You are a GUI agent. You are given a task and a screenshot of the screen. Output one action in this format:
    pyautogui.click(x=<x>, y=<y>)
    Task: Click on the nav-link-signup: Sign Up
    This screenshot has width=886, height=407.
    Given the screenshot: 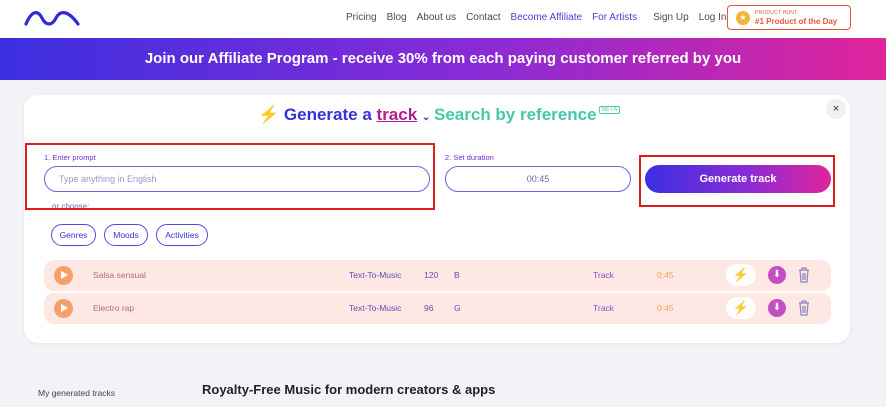 What is the action you would take?
    pyautogui.click(x=671, y=17)
    